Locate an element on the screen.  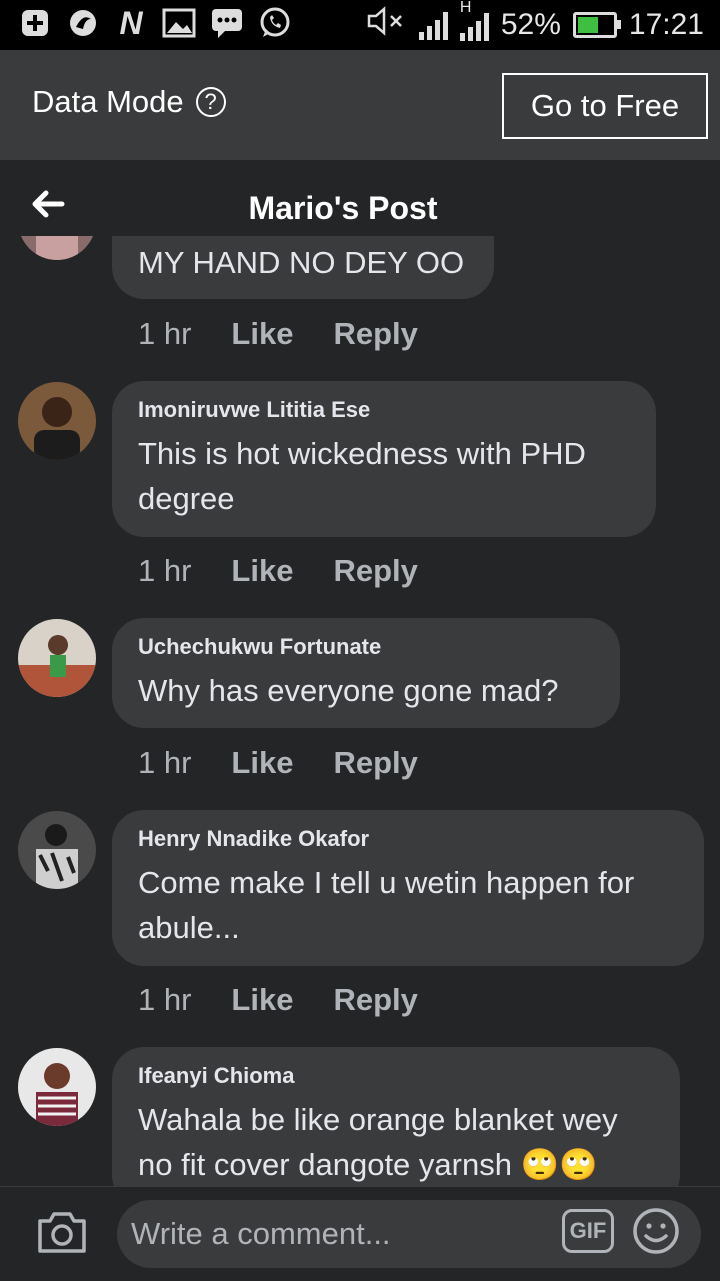
help-icon: ? is located at coordinates (210, 102).